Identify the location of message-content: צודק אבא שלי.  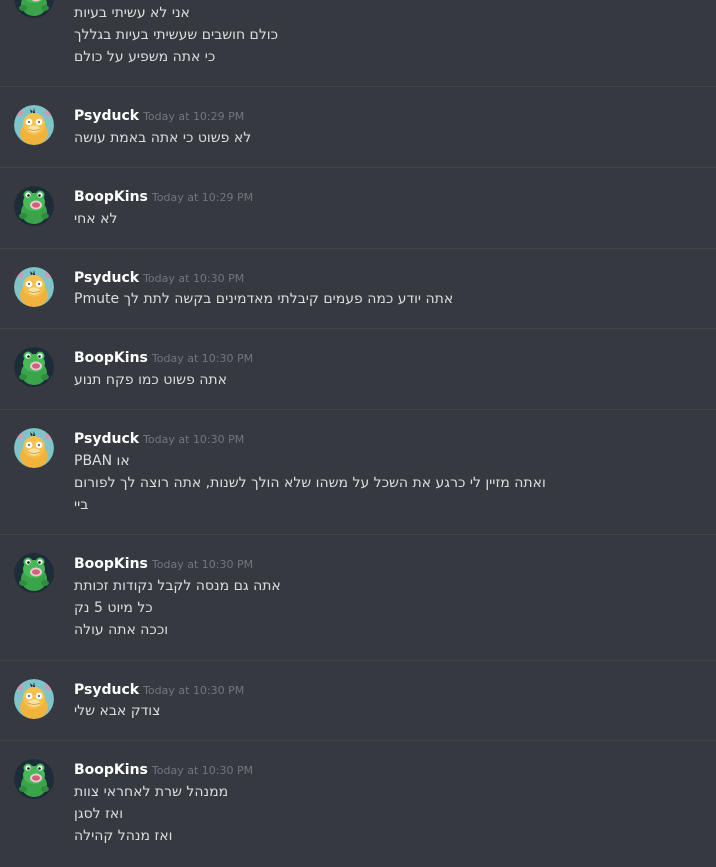
(117, 711).